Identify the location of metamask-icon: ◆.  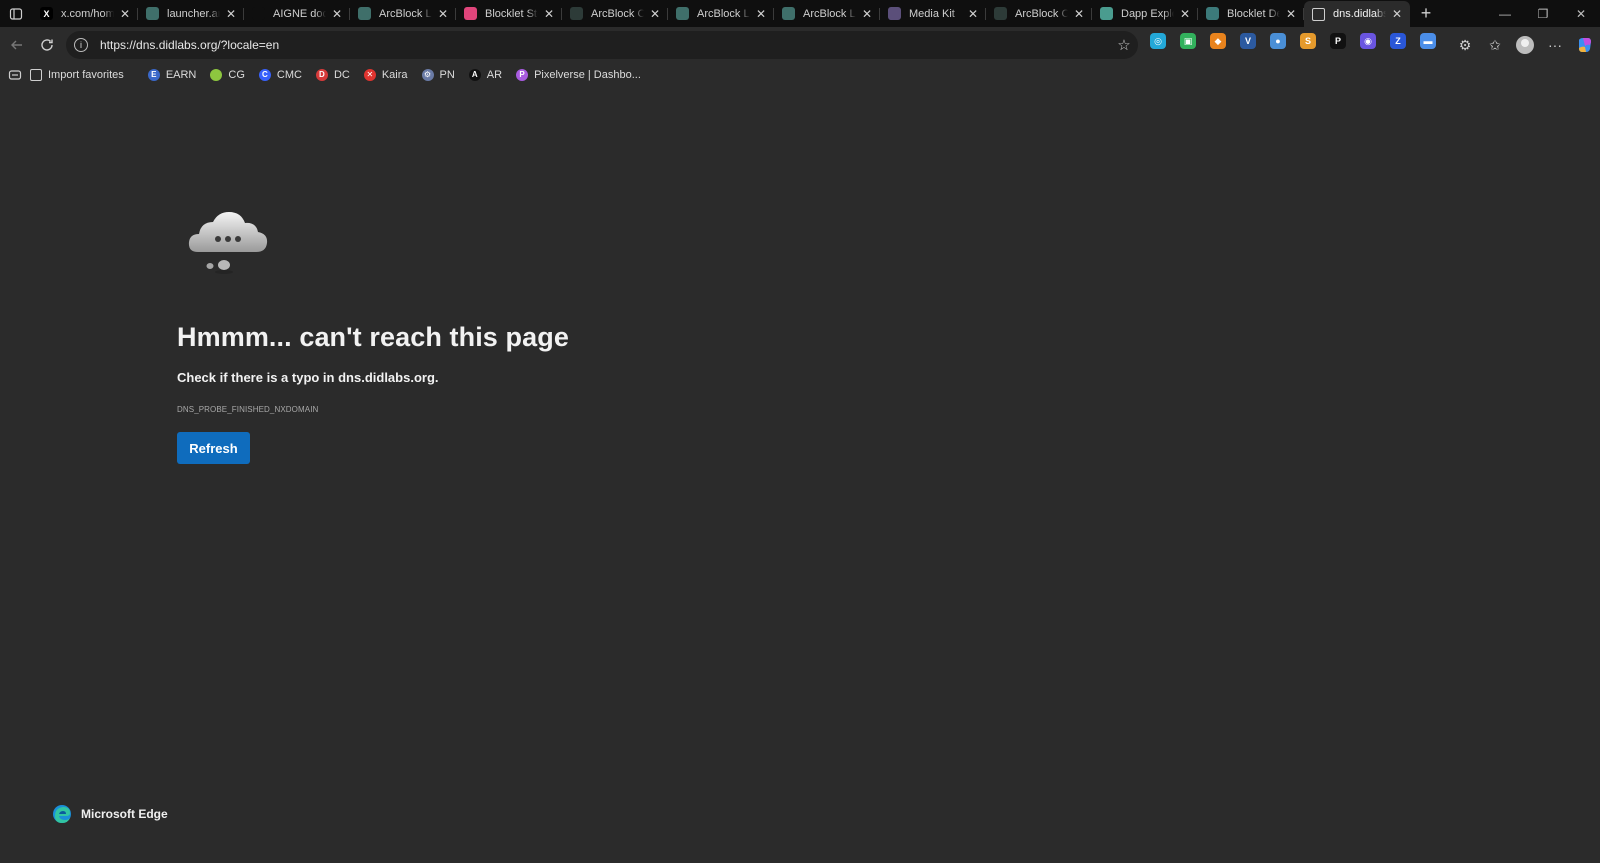
(1218, 41).